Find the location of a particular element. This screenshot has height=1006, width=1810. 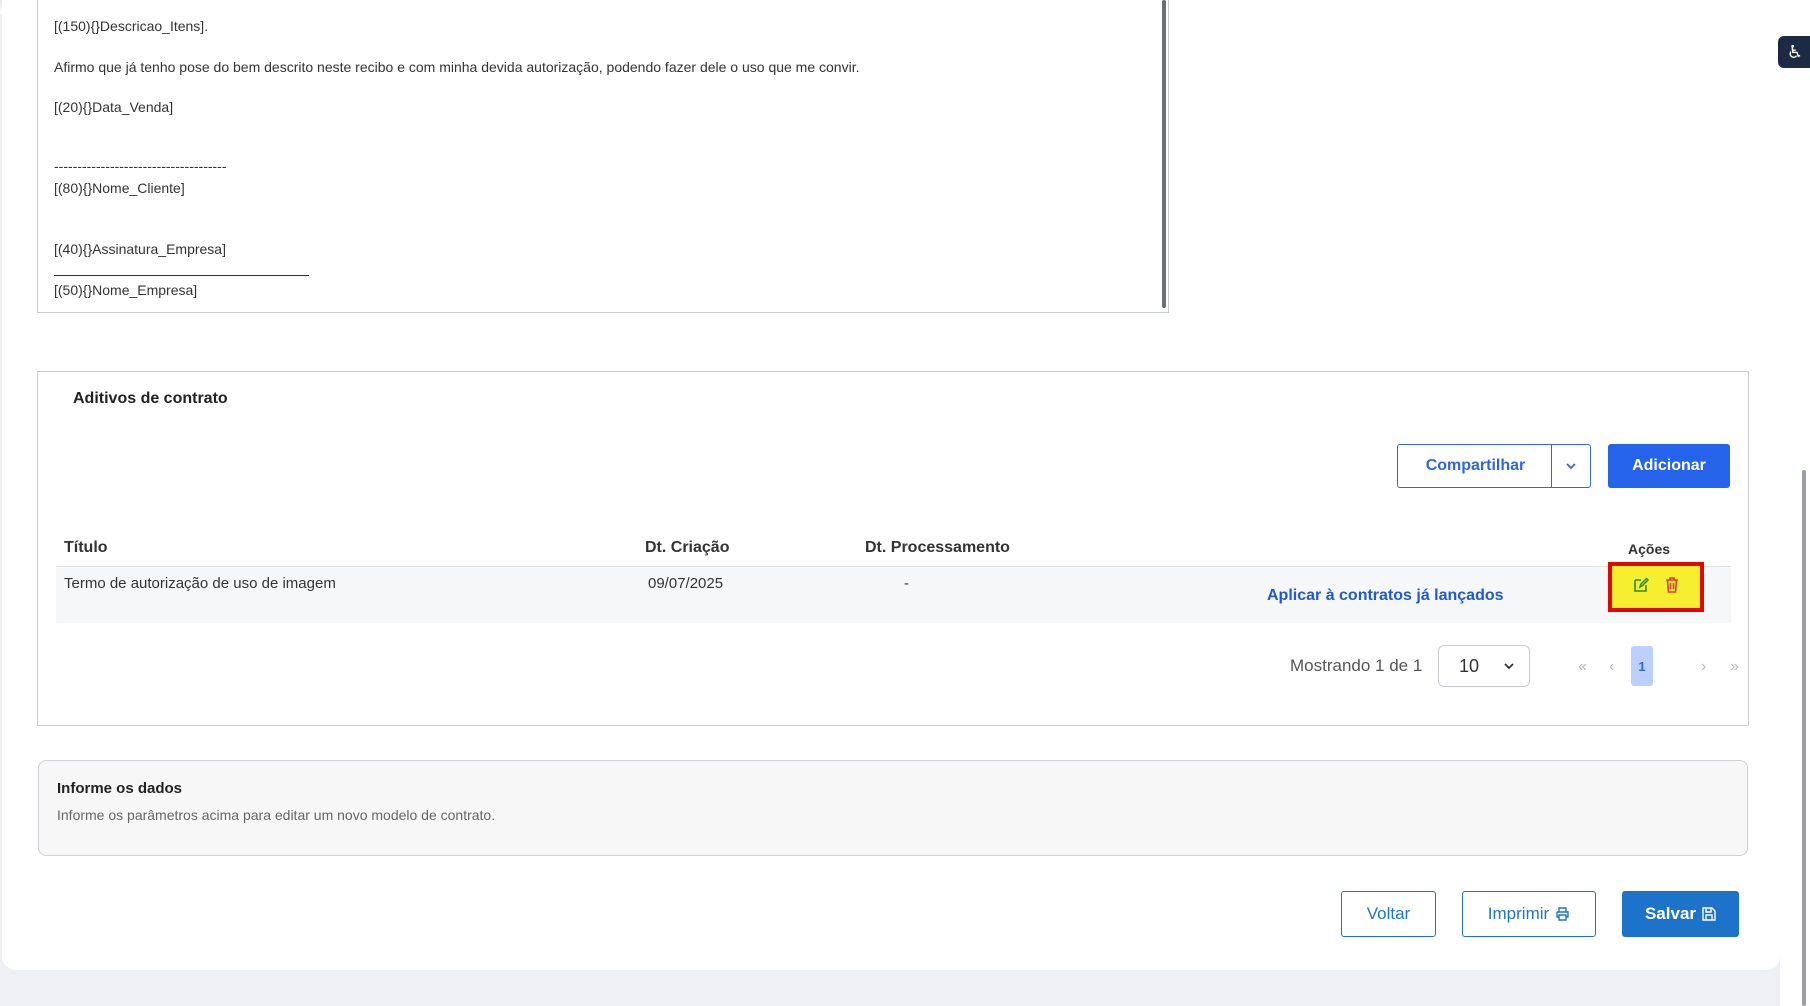

save-button-label: Salvar is located at coordinates (1670, 913).